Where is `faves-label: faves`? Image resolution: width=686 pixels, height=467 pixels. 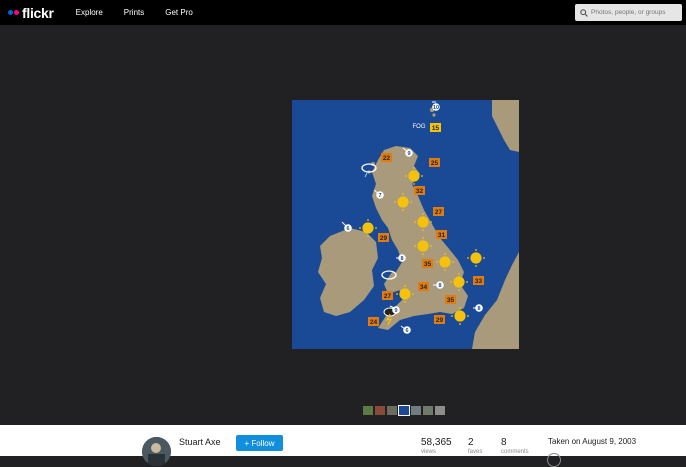 faves-label: faves is located at coordinates (475, 452).